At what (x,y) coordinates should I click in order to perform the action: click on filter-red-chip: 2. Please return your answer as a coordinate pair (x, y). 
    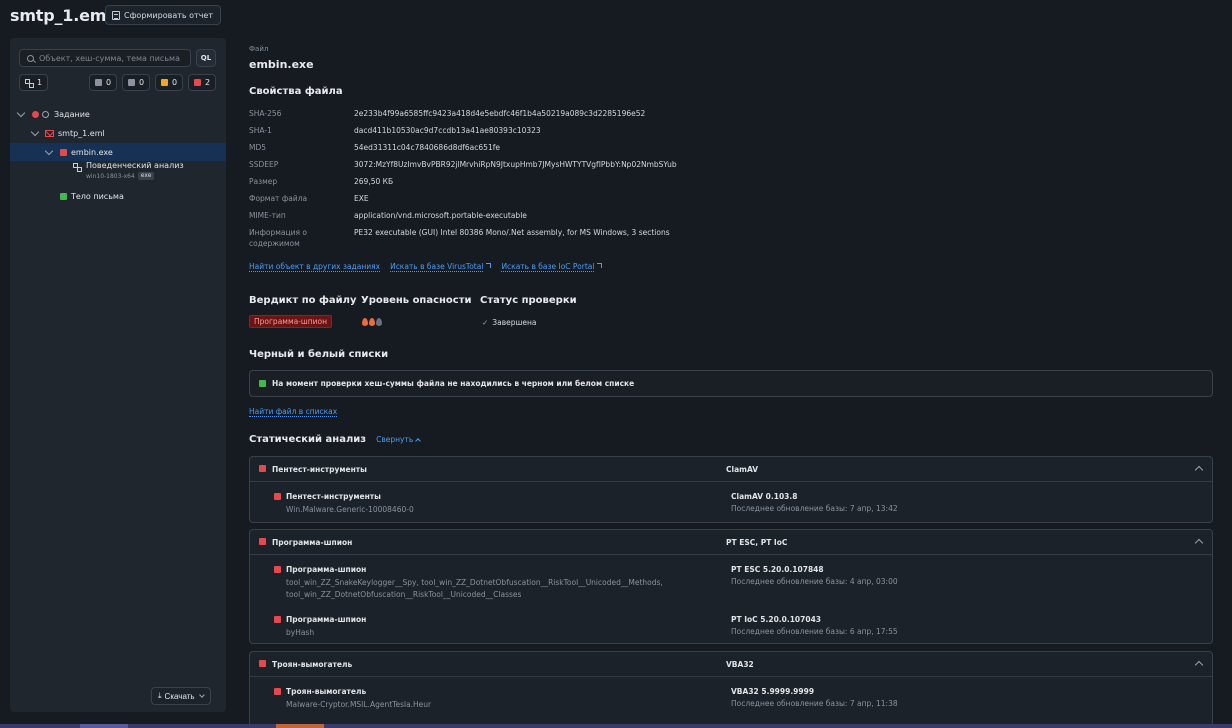
    Looking at the image, I should click on (202, 82).